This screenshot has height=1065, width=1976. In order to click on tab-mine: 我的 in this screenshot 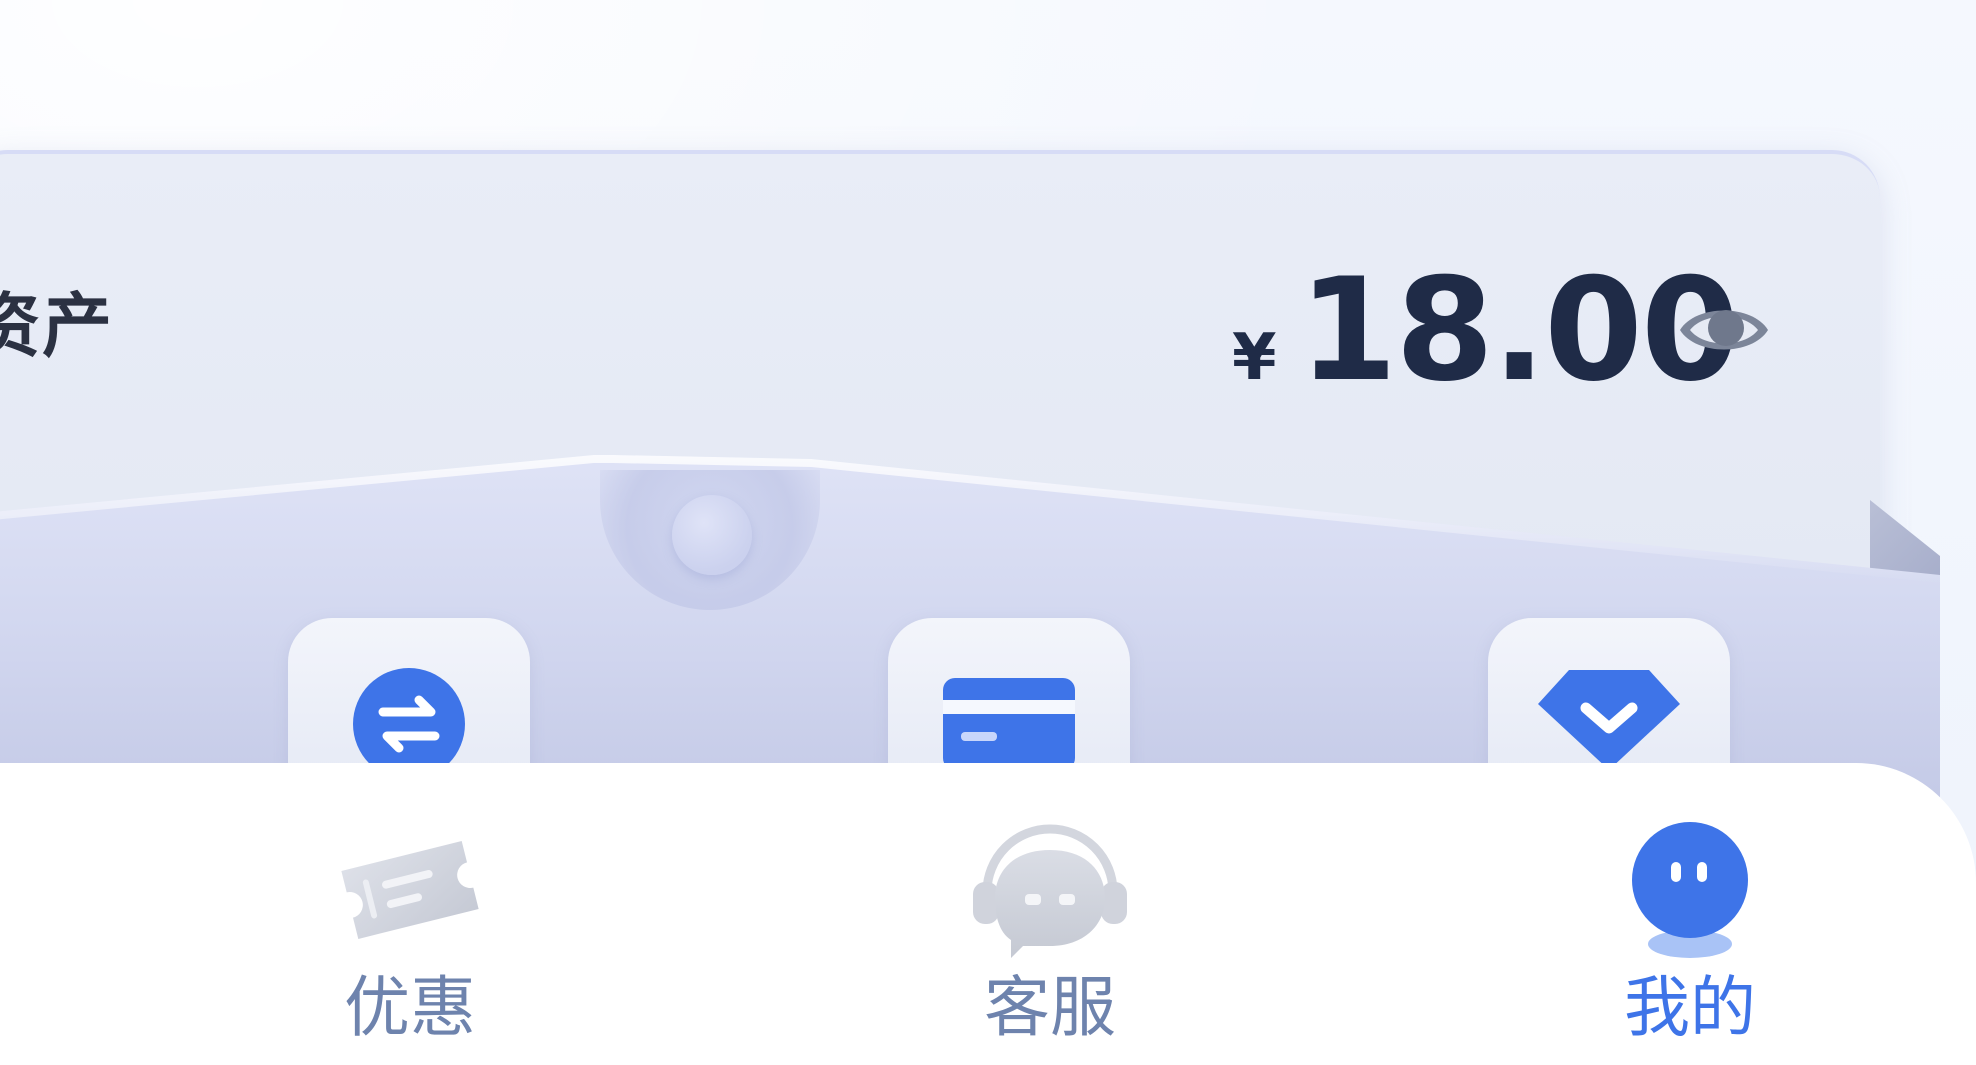, I will do `click(1690, 942)`.